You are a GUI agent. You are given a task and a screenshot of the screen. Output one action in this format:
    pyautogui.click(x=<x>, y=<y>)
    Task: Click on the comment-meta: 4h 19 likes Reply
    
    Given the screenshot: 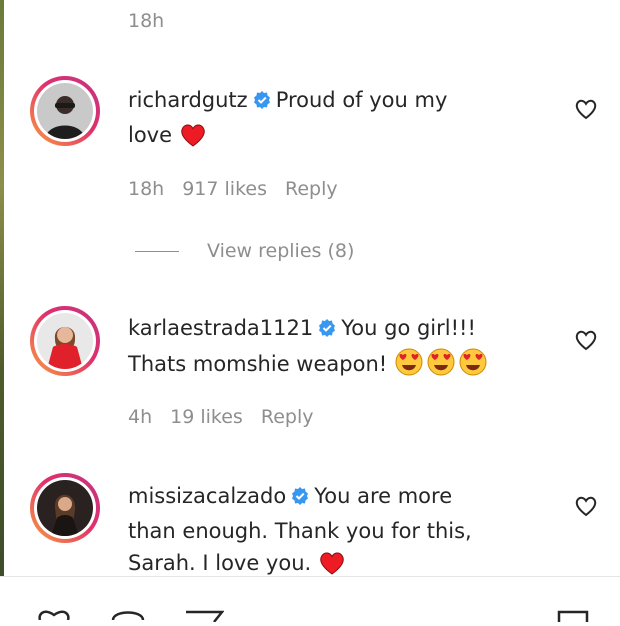 What is the action you would take?
    pyautogui.click(x=229, y=417)
    